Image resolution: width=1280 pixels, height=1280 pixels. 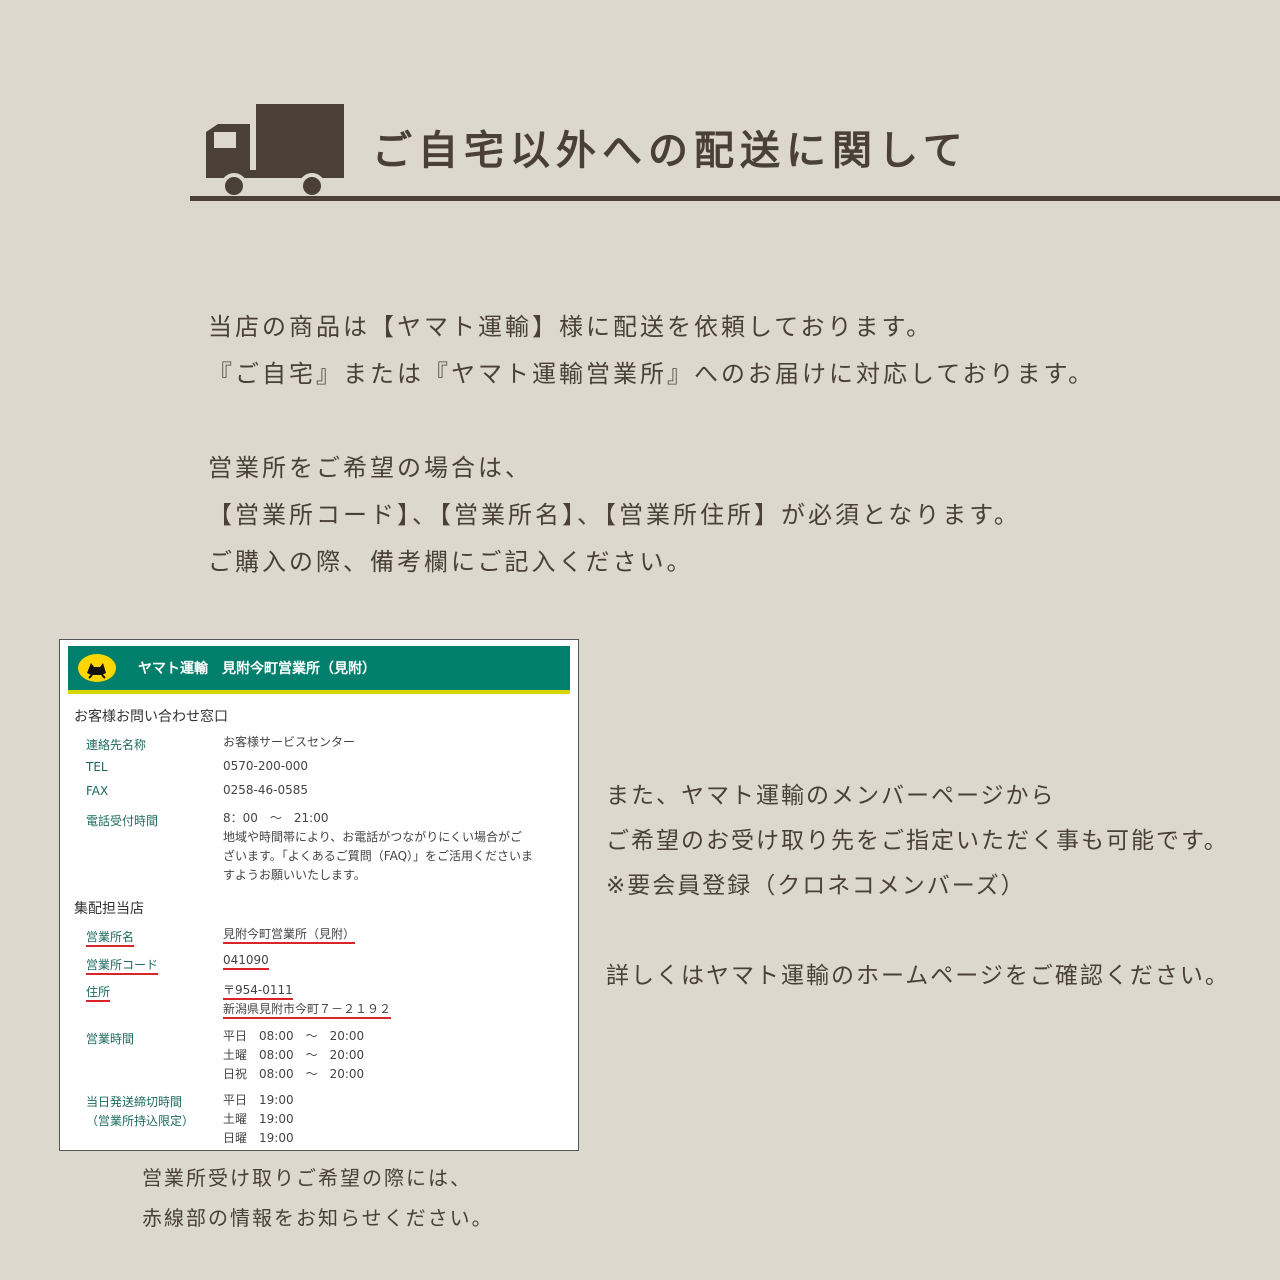 What do you see at coordinates (257, 669) in the screenshot?
I see `banner-title: ヤマト運輸 見附今町営業所（見附）` at bounding box center [257, 669].